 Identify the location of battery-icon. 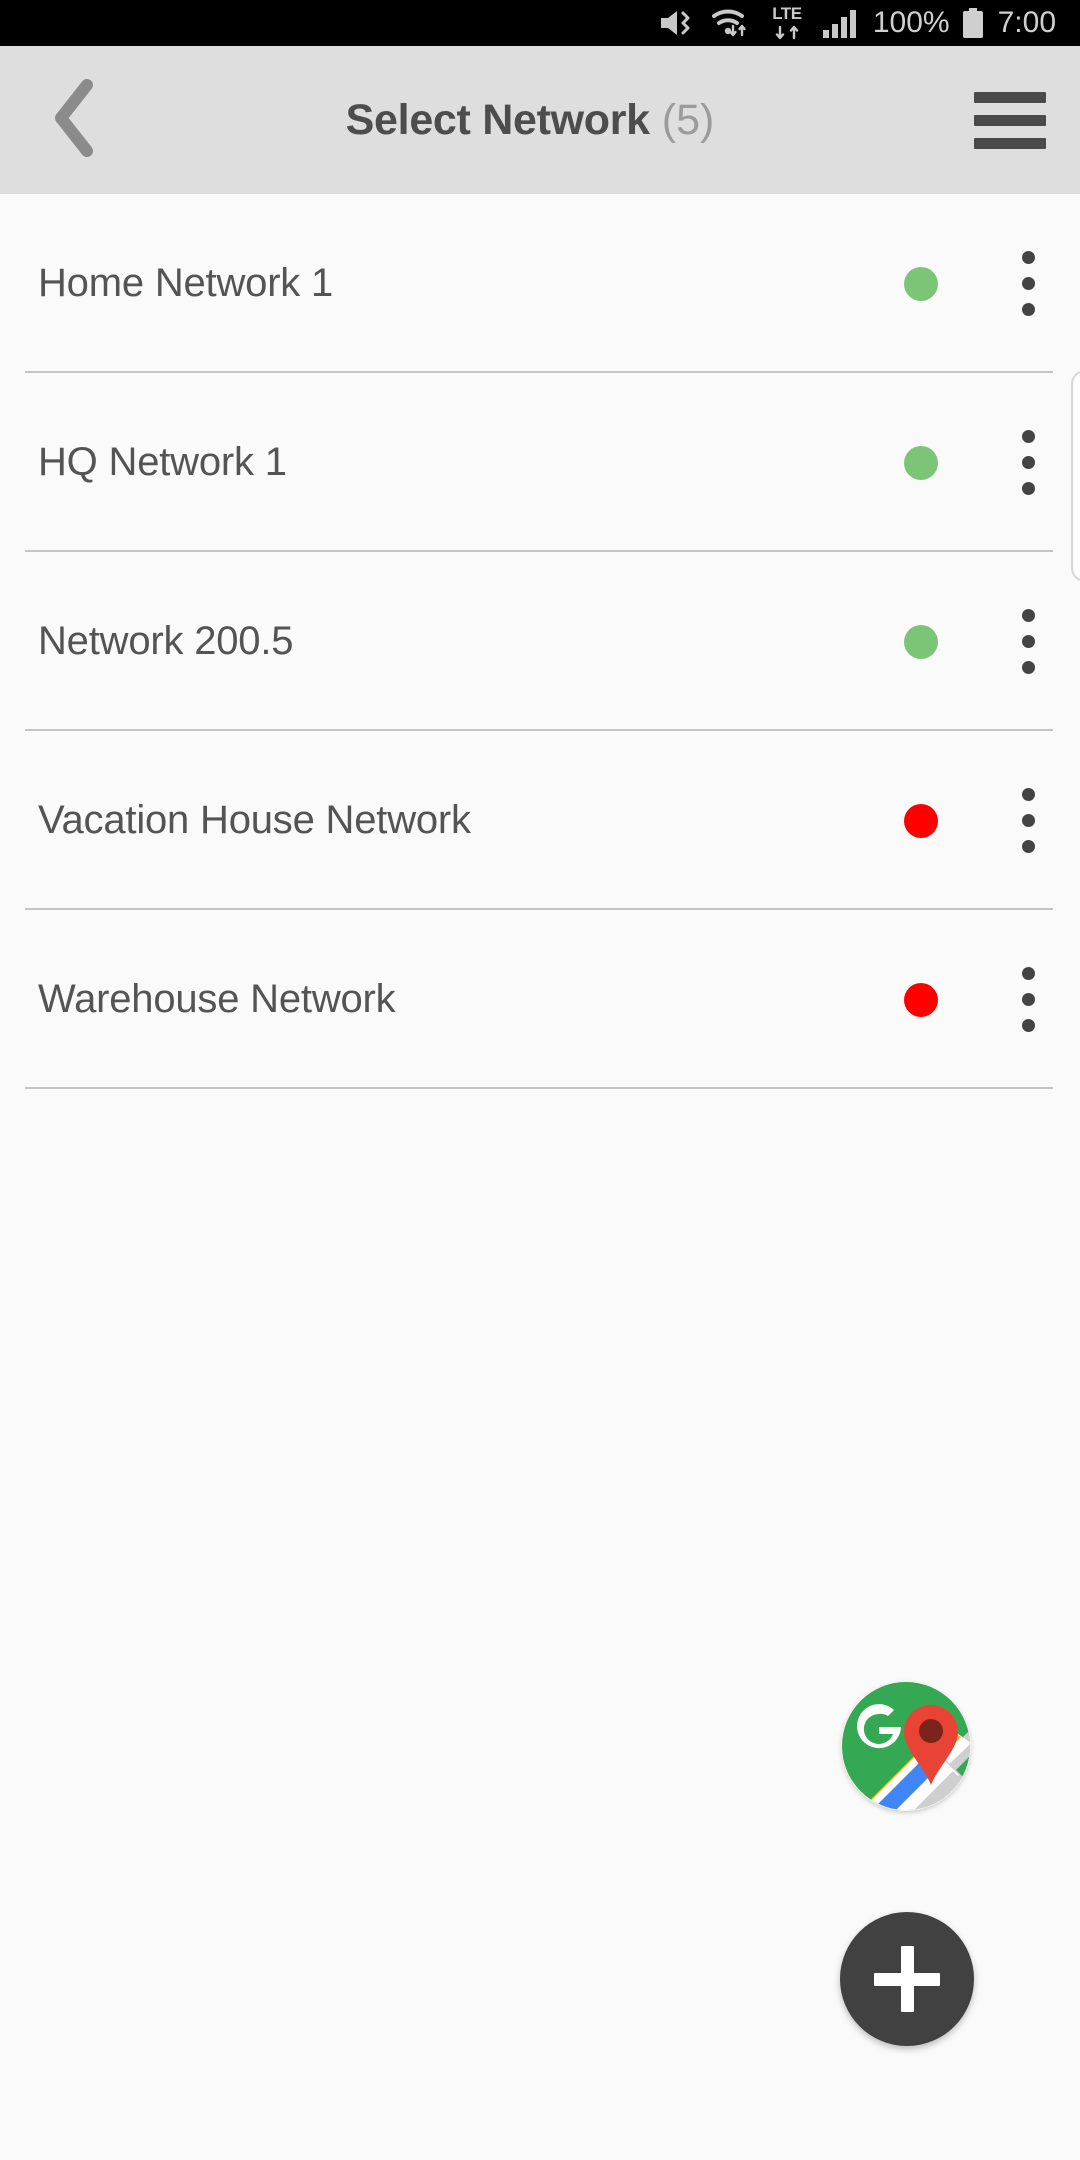
(972, 23).